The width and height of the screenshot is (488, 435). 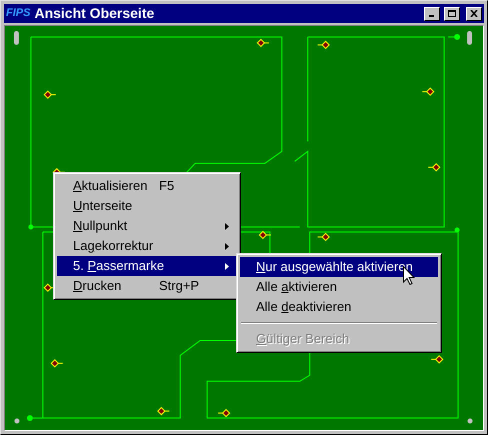 What do you see at coordinates (147, 226) in the screenshot?
I see `menu-item: Nullpunkt` at bounding box center [147, 226].